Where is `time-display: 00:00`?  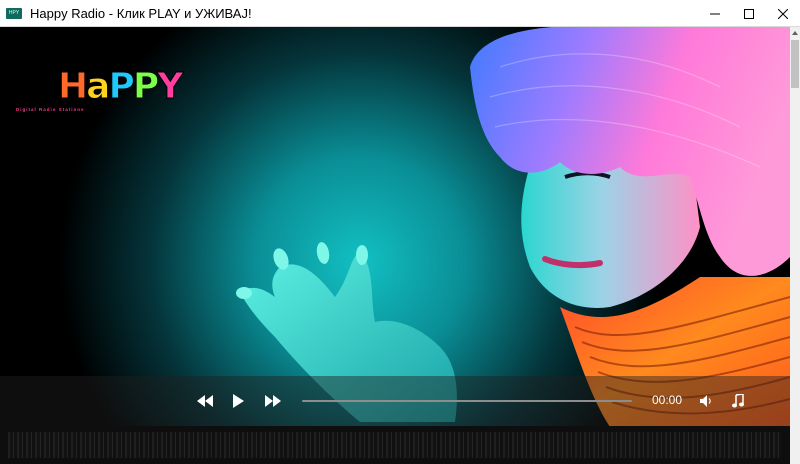
time-display: 00:00 is located at coordinates (667, 400).